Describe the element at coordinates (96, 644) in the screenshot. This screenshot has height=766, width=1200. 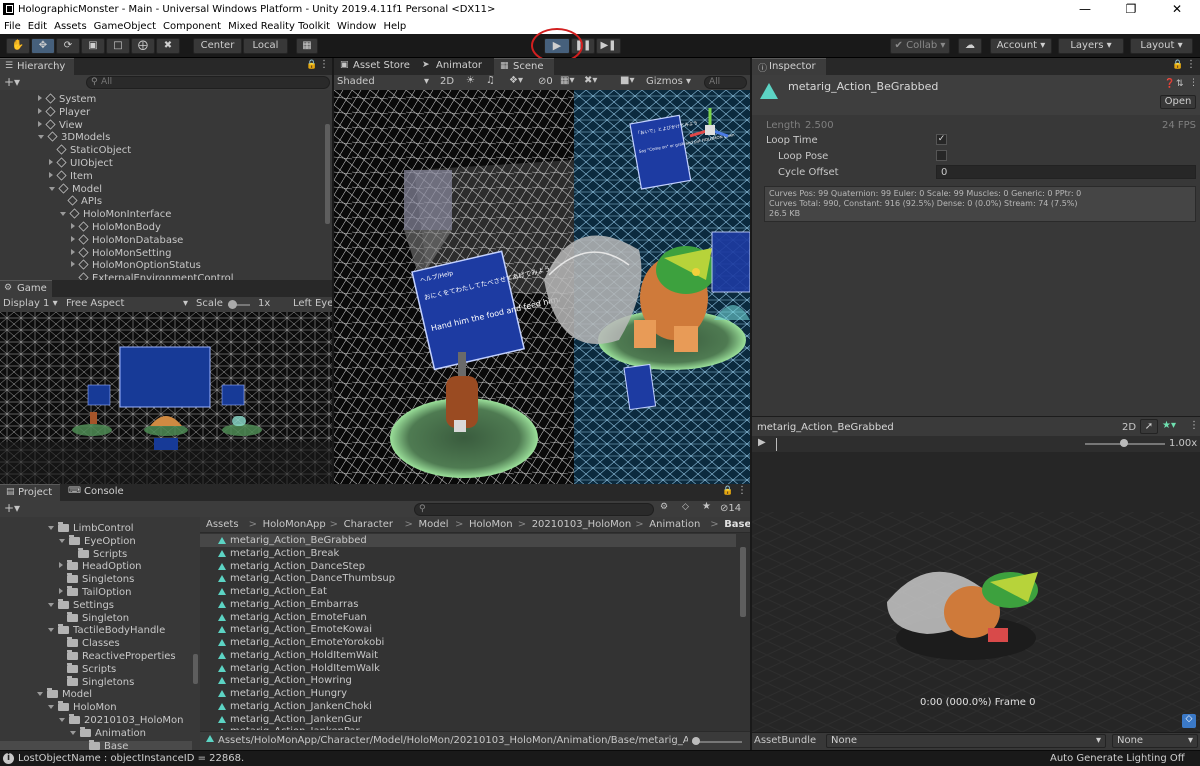
I see `folder-tree-item: Classes` at that location.